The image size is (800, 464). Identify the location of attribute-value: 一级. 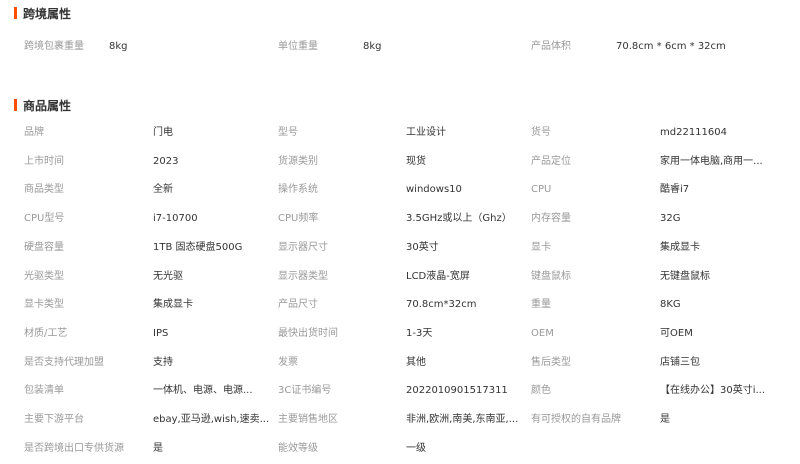
(416, 448).